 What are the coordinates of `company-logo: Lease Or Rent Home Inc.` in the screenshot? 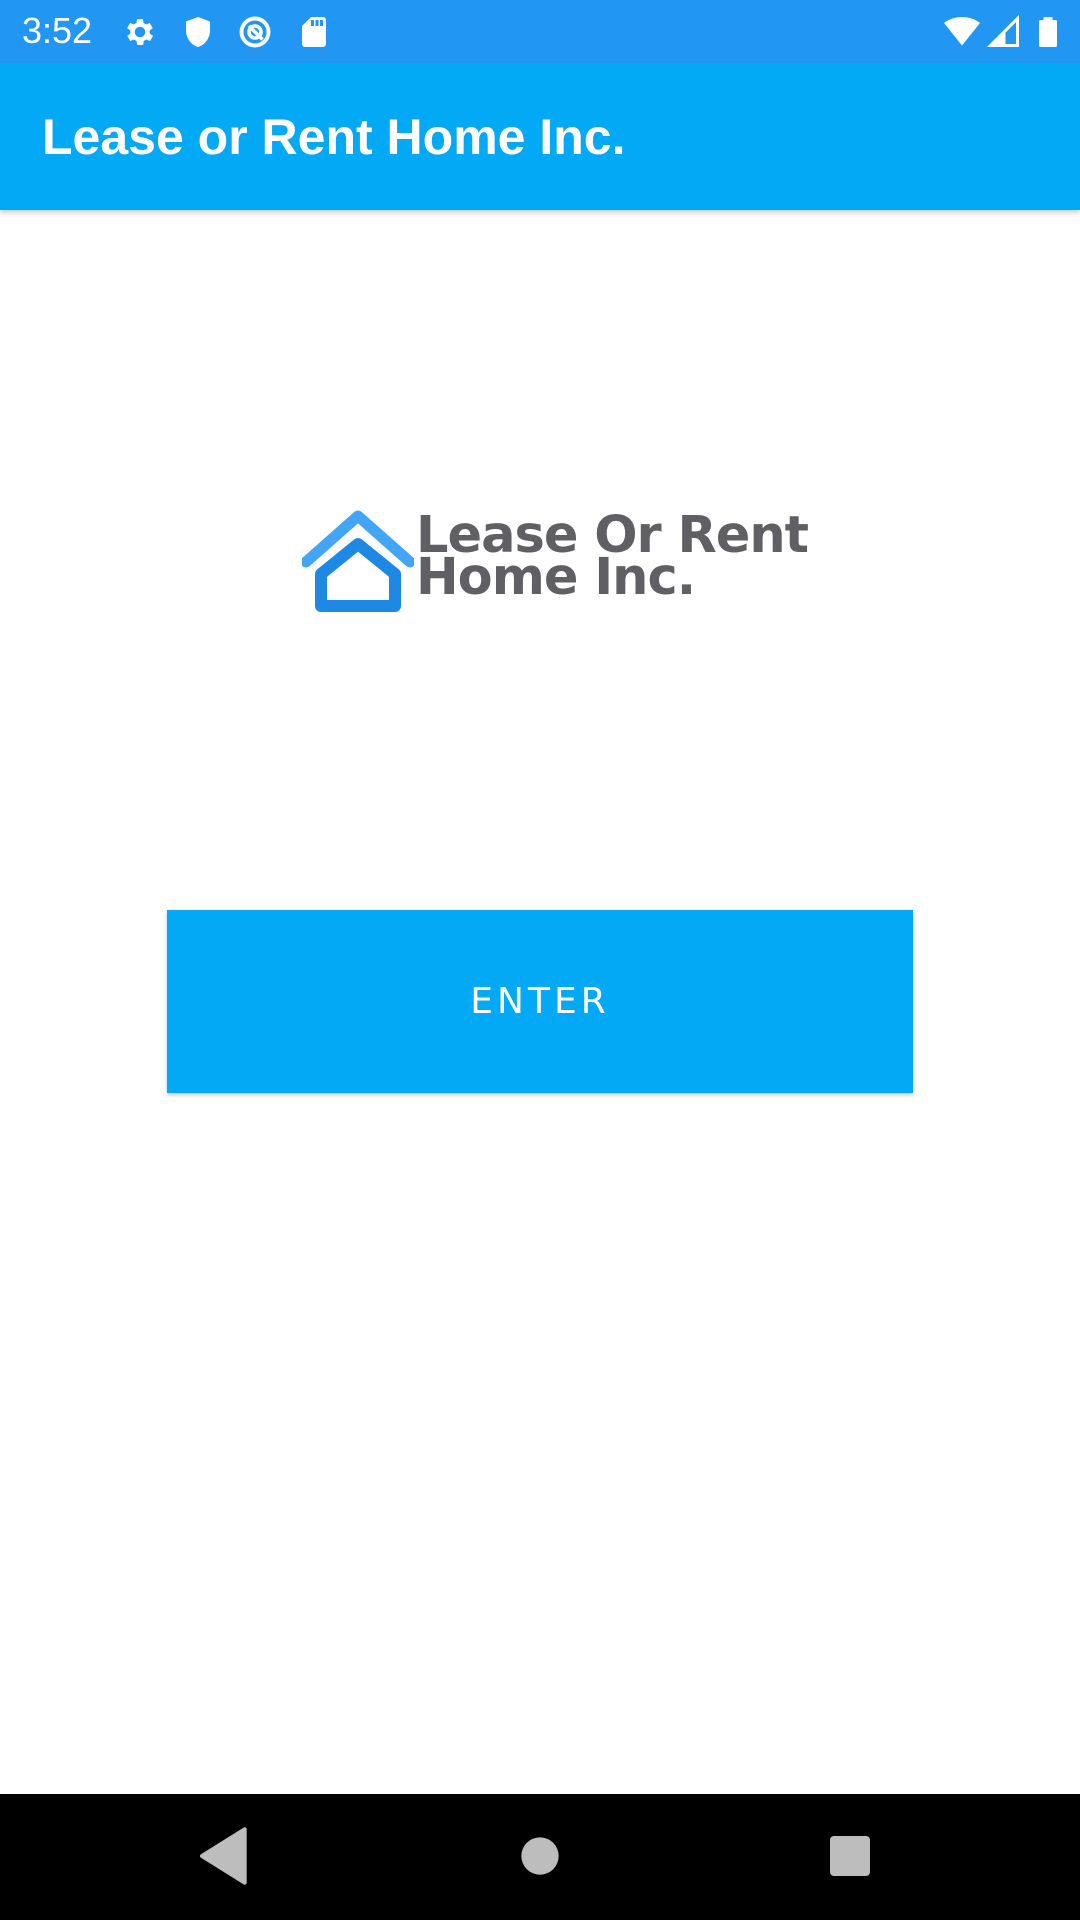 It's located at (555, 562).